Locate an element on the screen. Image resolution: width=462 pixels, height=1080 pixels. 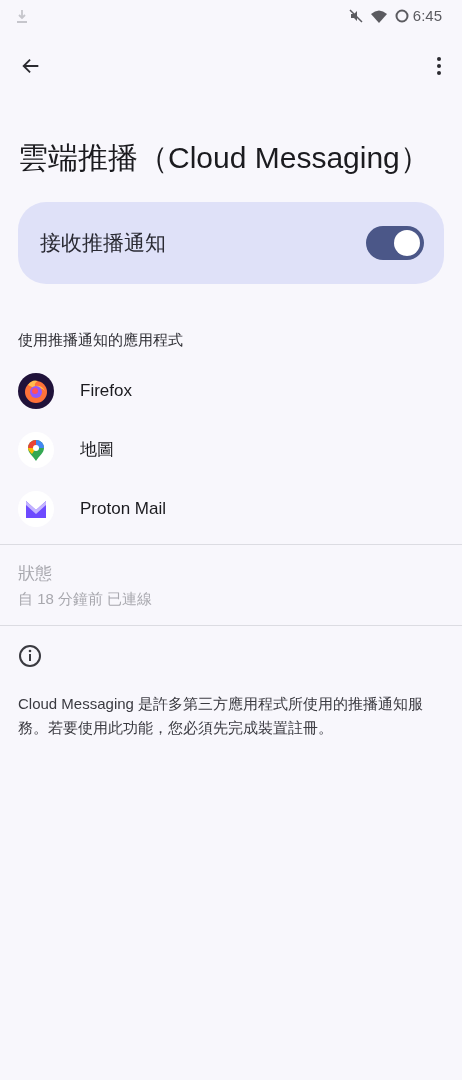
main-switch-card: 接收推播通知 is located at coordinates (231, 243).